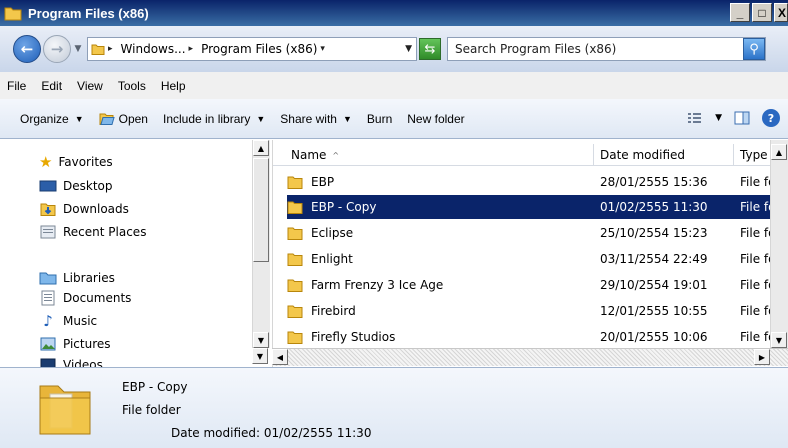  I want to click on open-label: Open, so click(133, 118).